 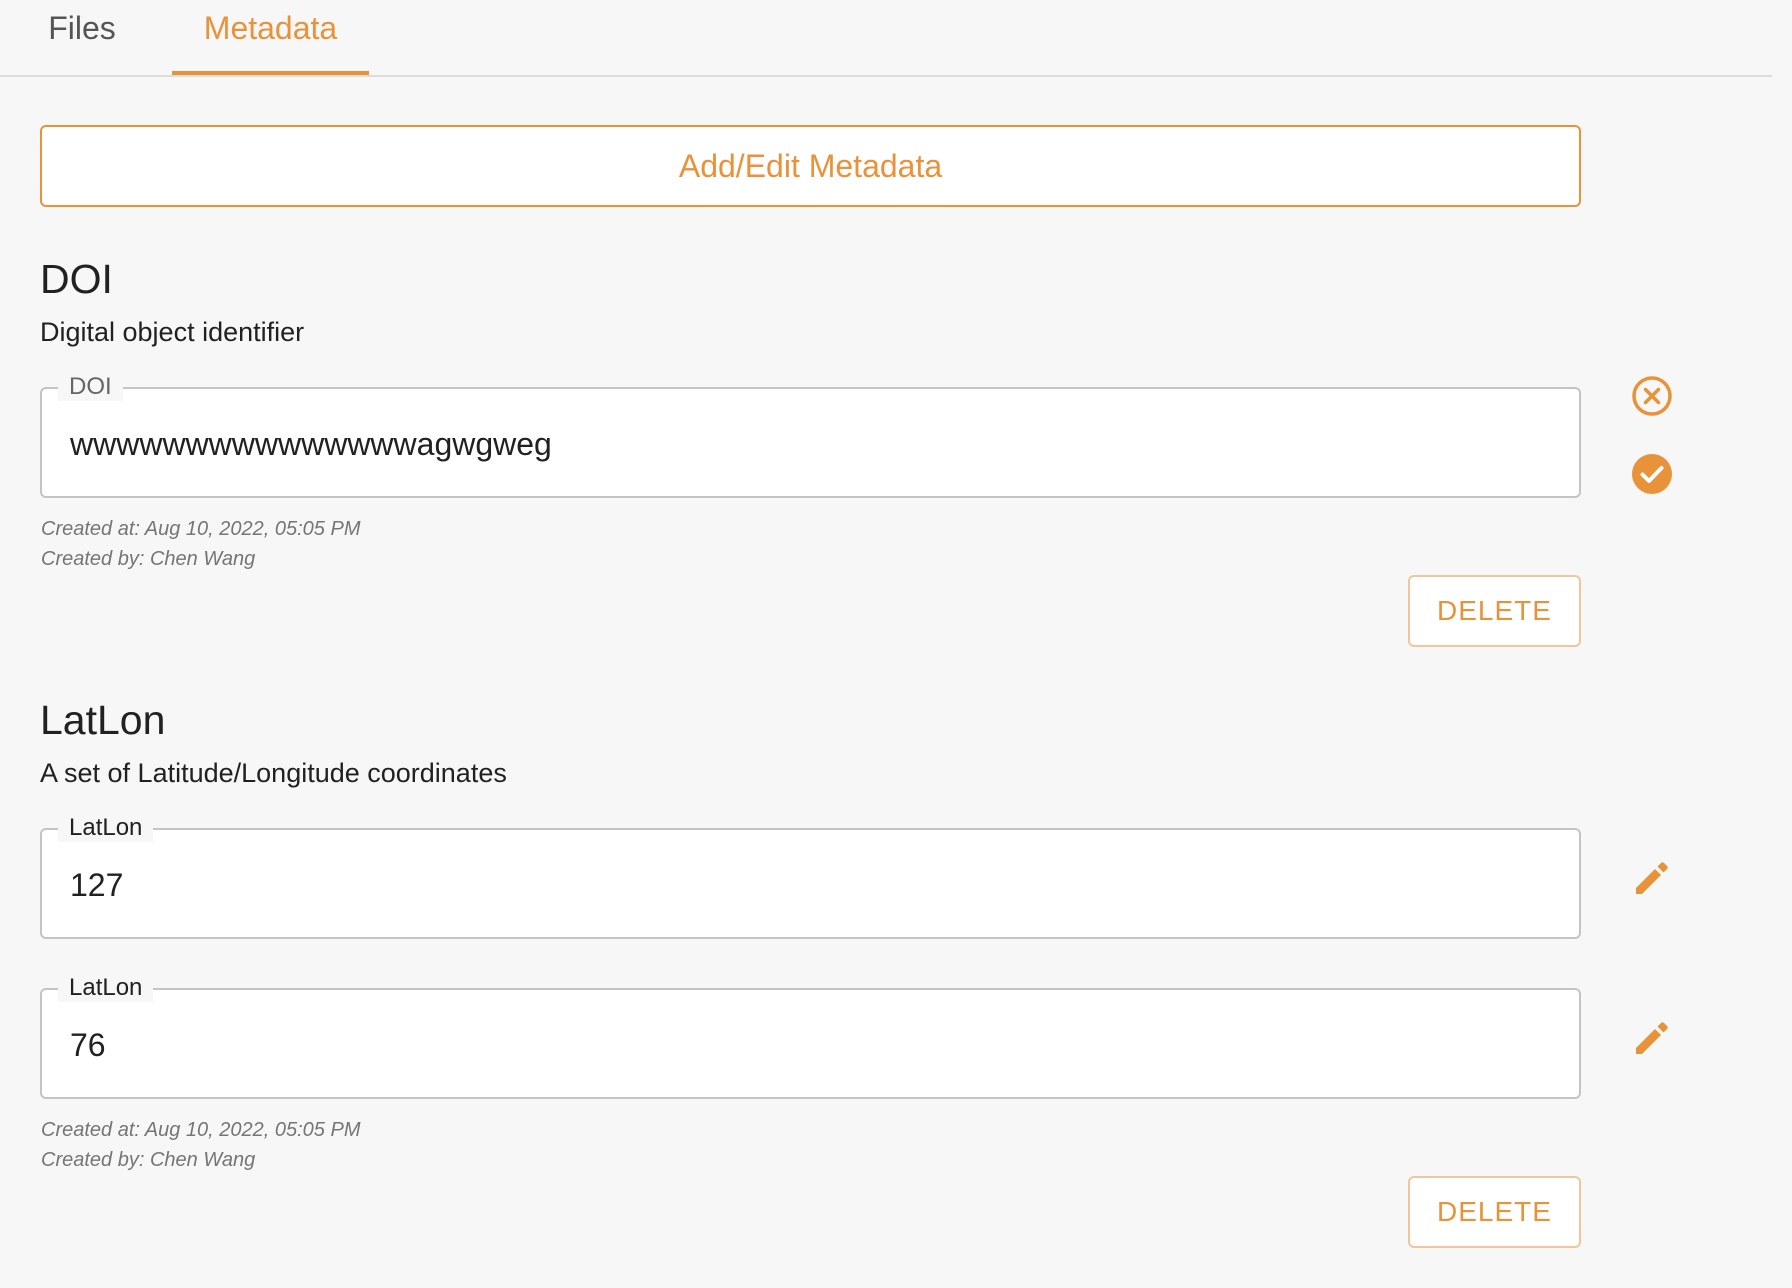 What do you see at coordinates (82, 38) in the screenshot?
I see `tab-files: Files` at bounding box center [82, 38].